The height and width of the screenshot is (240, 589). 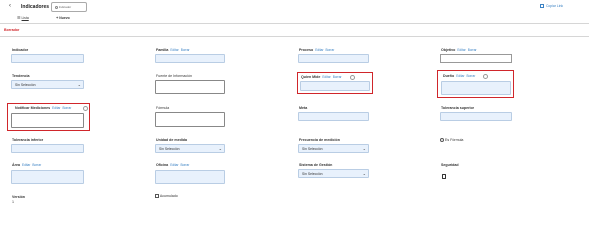 I want to click on header-divider, so click(x=294, y=23).